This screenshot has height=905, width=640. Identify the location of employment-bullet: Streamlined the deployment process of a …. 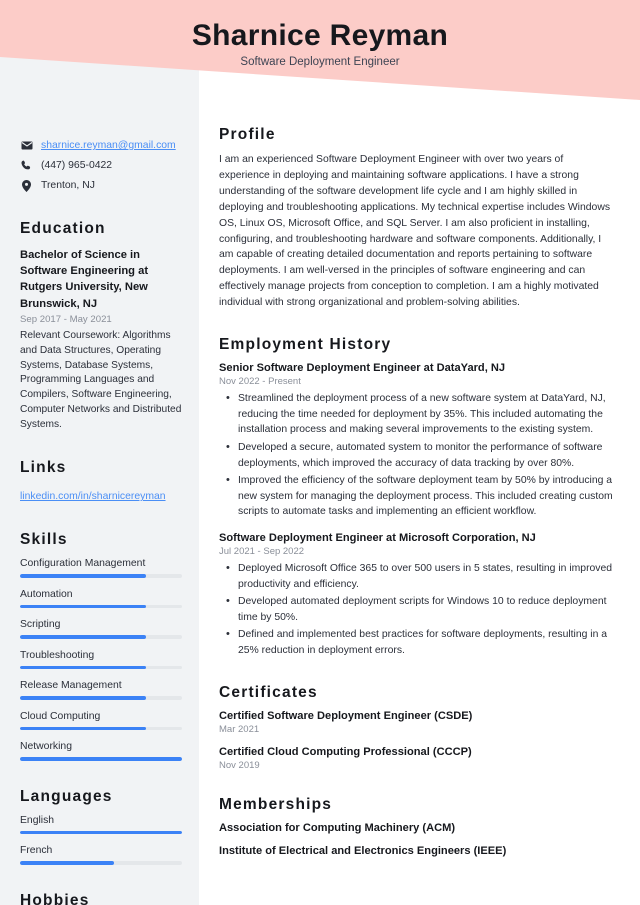
(416, 414).